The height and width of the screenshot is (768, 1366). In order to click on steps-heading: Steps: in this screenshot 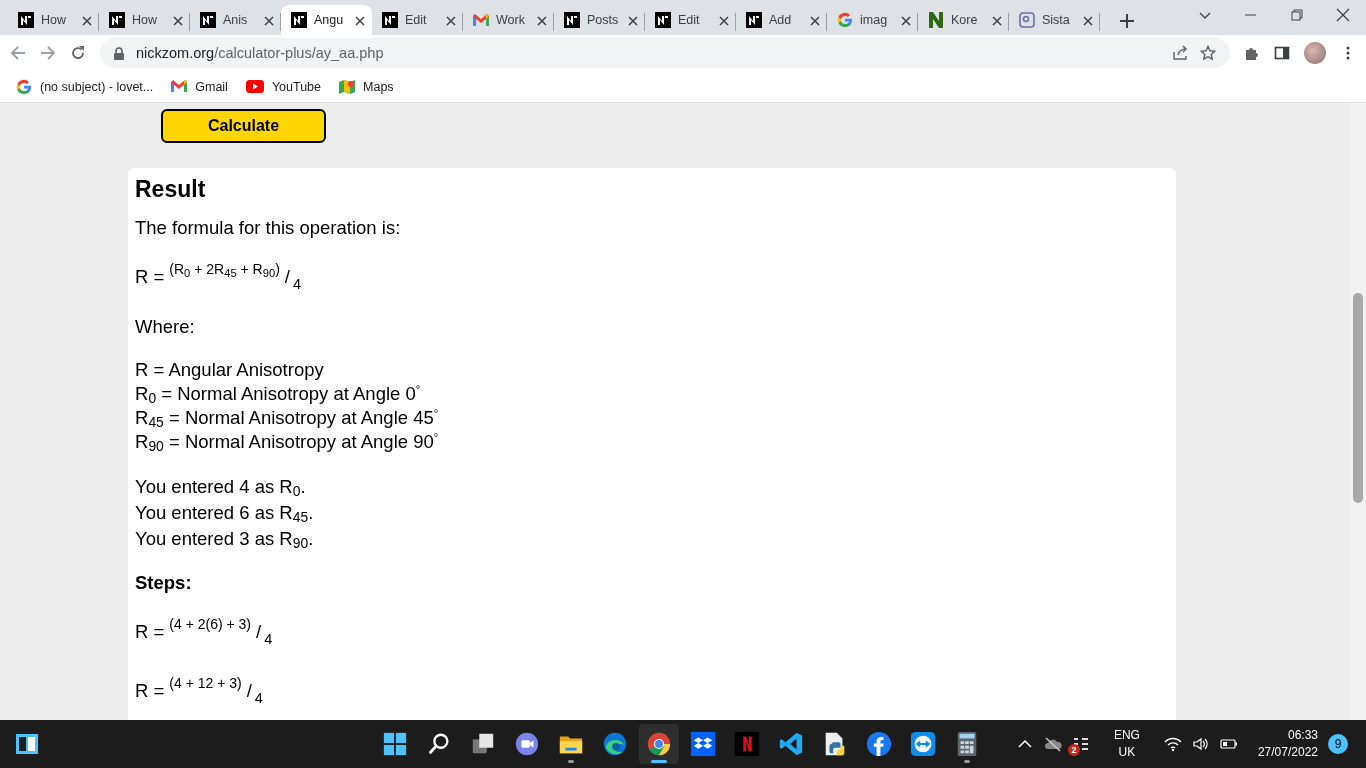, I will do `click(164, 583)`.